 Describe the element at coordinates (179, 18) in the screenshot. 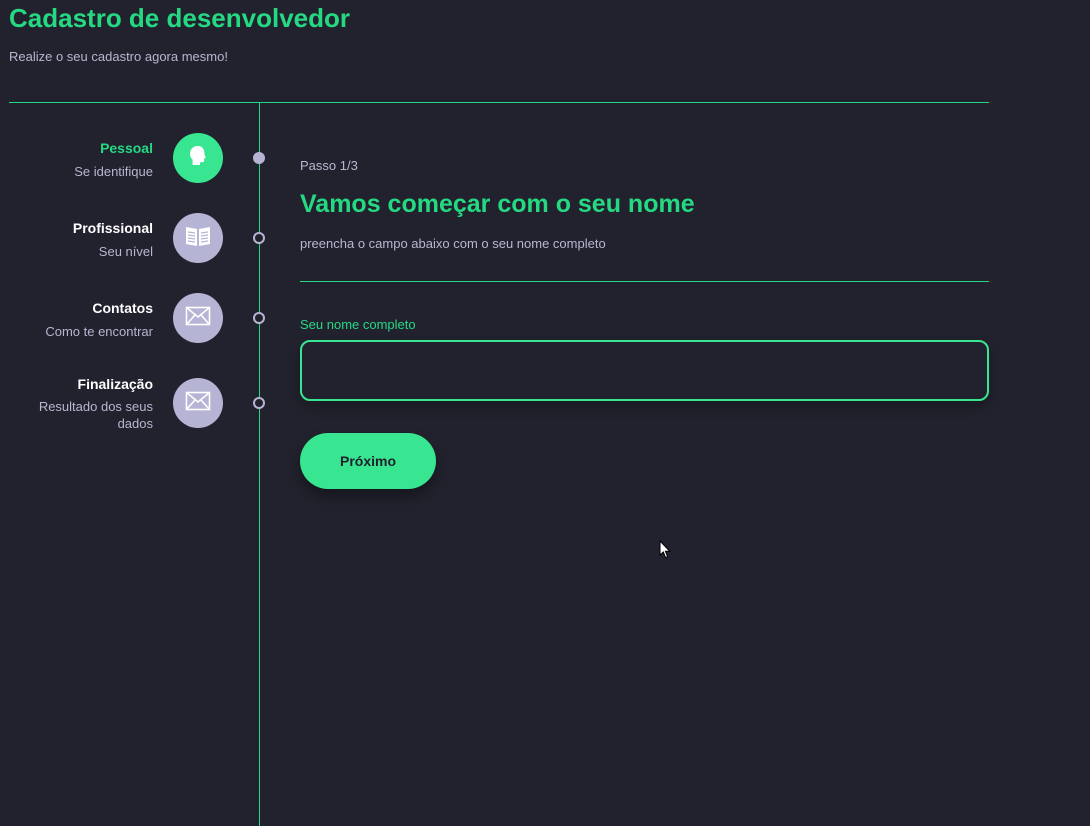

I see `page-title: Cadastro de desenvolvedor` at that location.